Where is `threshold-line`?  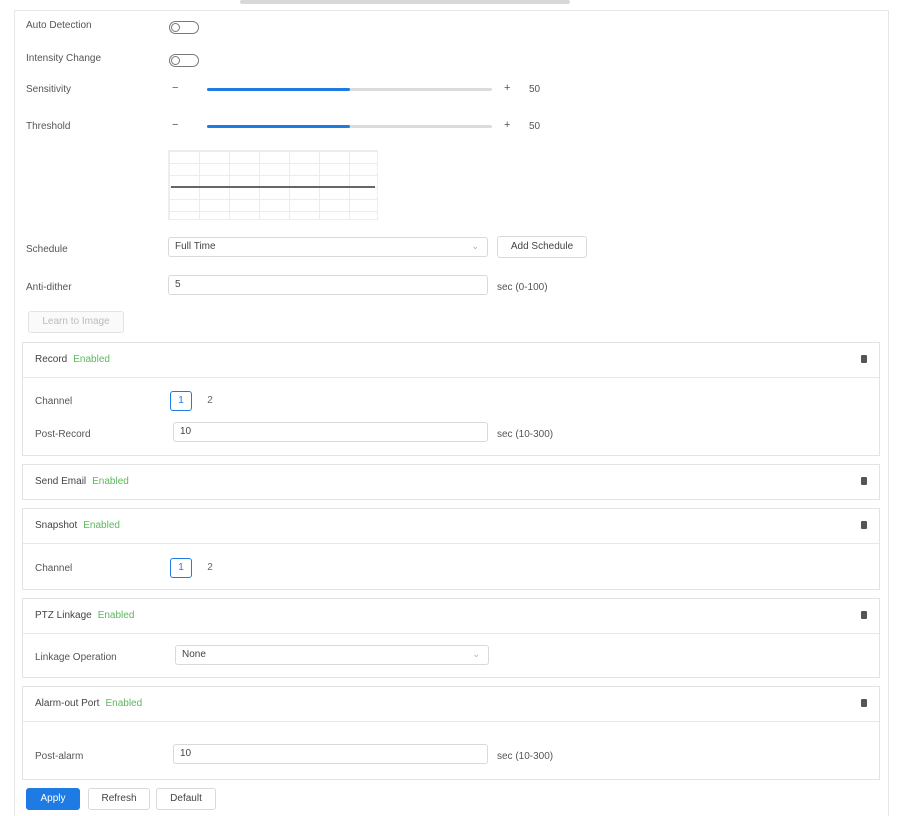 threshold-line is located at coordinates (273, 187).